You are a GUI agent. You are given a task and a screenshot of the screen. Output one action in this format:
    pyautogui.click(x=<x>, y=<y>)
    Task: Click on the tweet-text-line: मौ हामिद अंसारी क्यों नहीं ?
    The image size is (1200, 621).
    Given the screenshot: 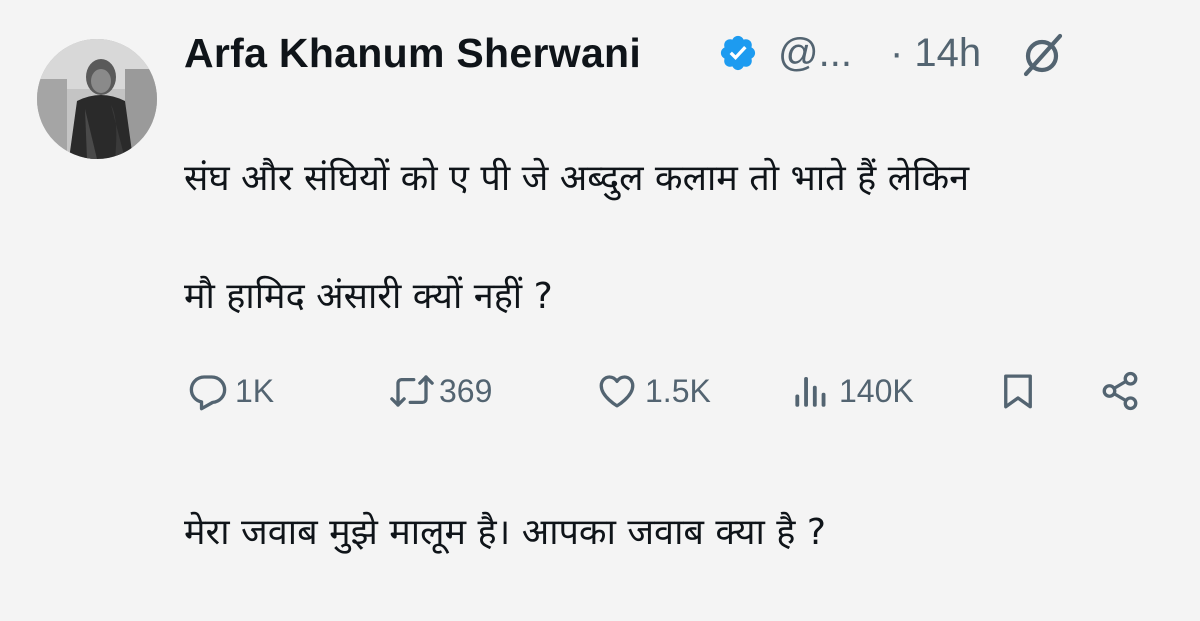 What is the action you would take?
    pyautogui.click(x=368, y=296)
    